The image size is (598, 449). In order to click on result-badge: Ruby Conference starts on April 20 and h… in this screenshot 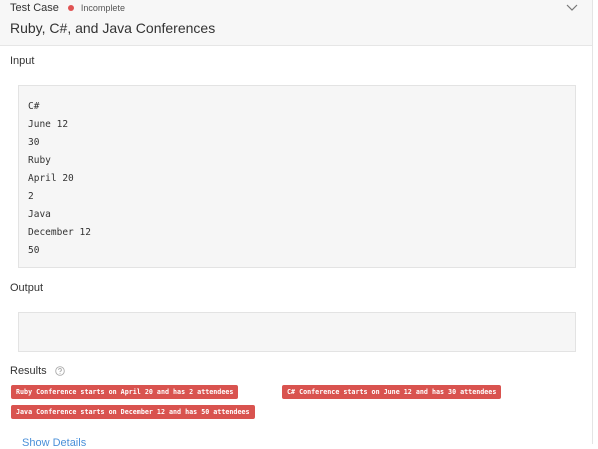, I will do `click(125, 392)`.